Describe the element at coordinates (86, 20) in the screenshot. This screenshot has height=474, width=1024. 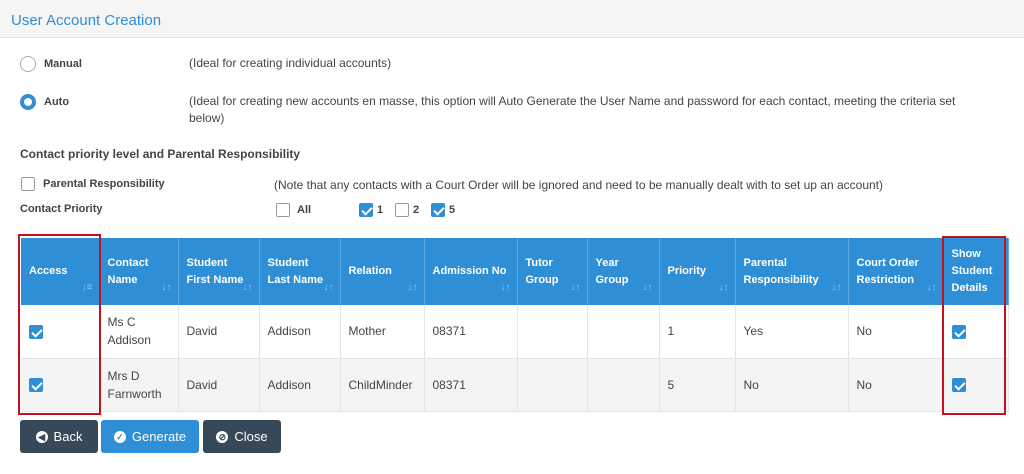
I see `dialog-title: User Account Creation` at that location.